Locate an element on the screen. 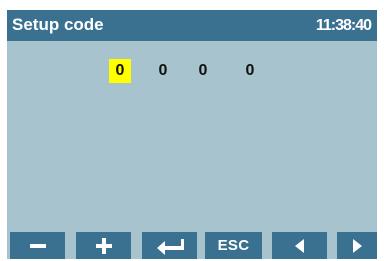 The width and height of the screenshot is (384, 261). softkey-bar: ESC is located at coordinates (192, 245).